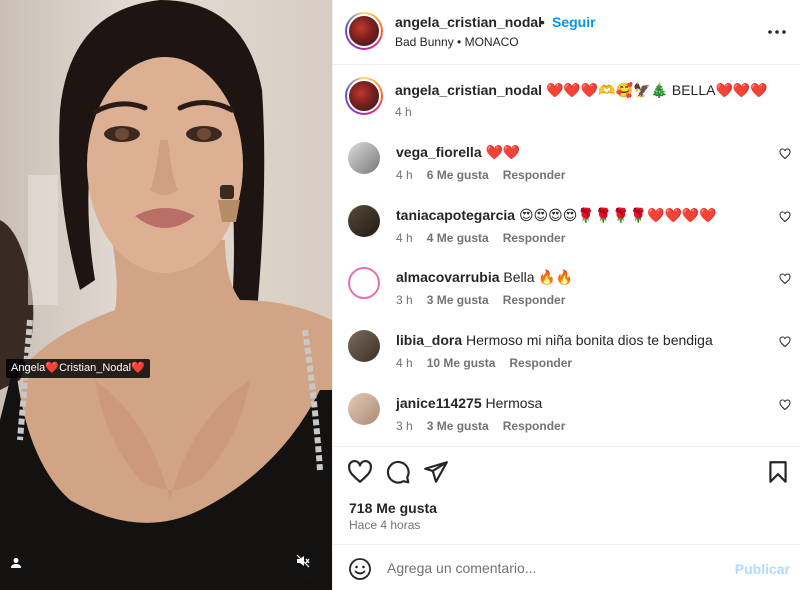  I want to click on comment-input, so click(557, 568).